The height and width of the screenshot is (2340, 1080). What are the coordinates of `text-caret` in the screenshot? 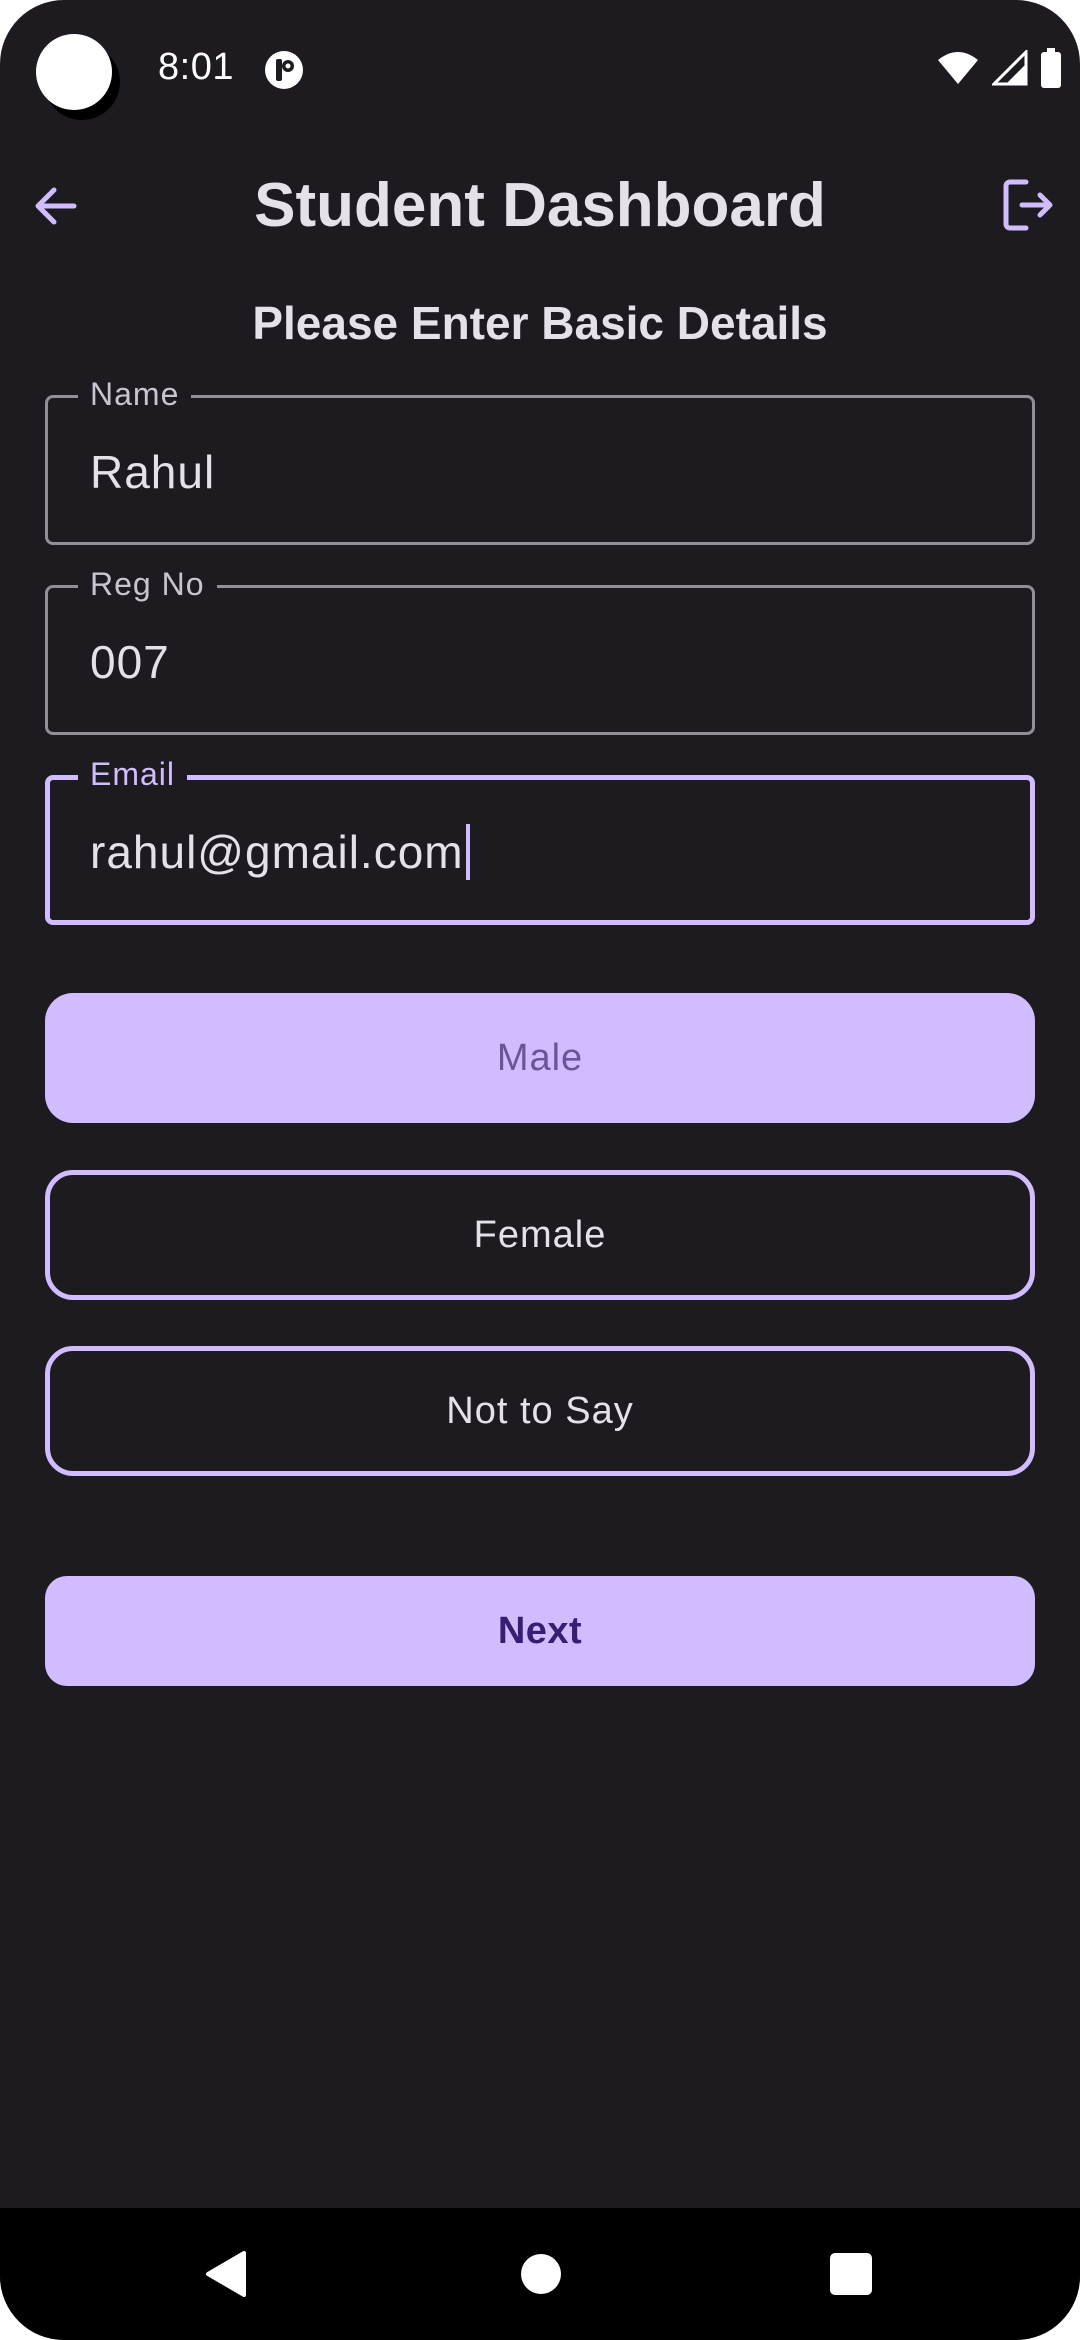 It's located at (467, 852).